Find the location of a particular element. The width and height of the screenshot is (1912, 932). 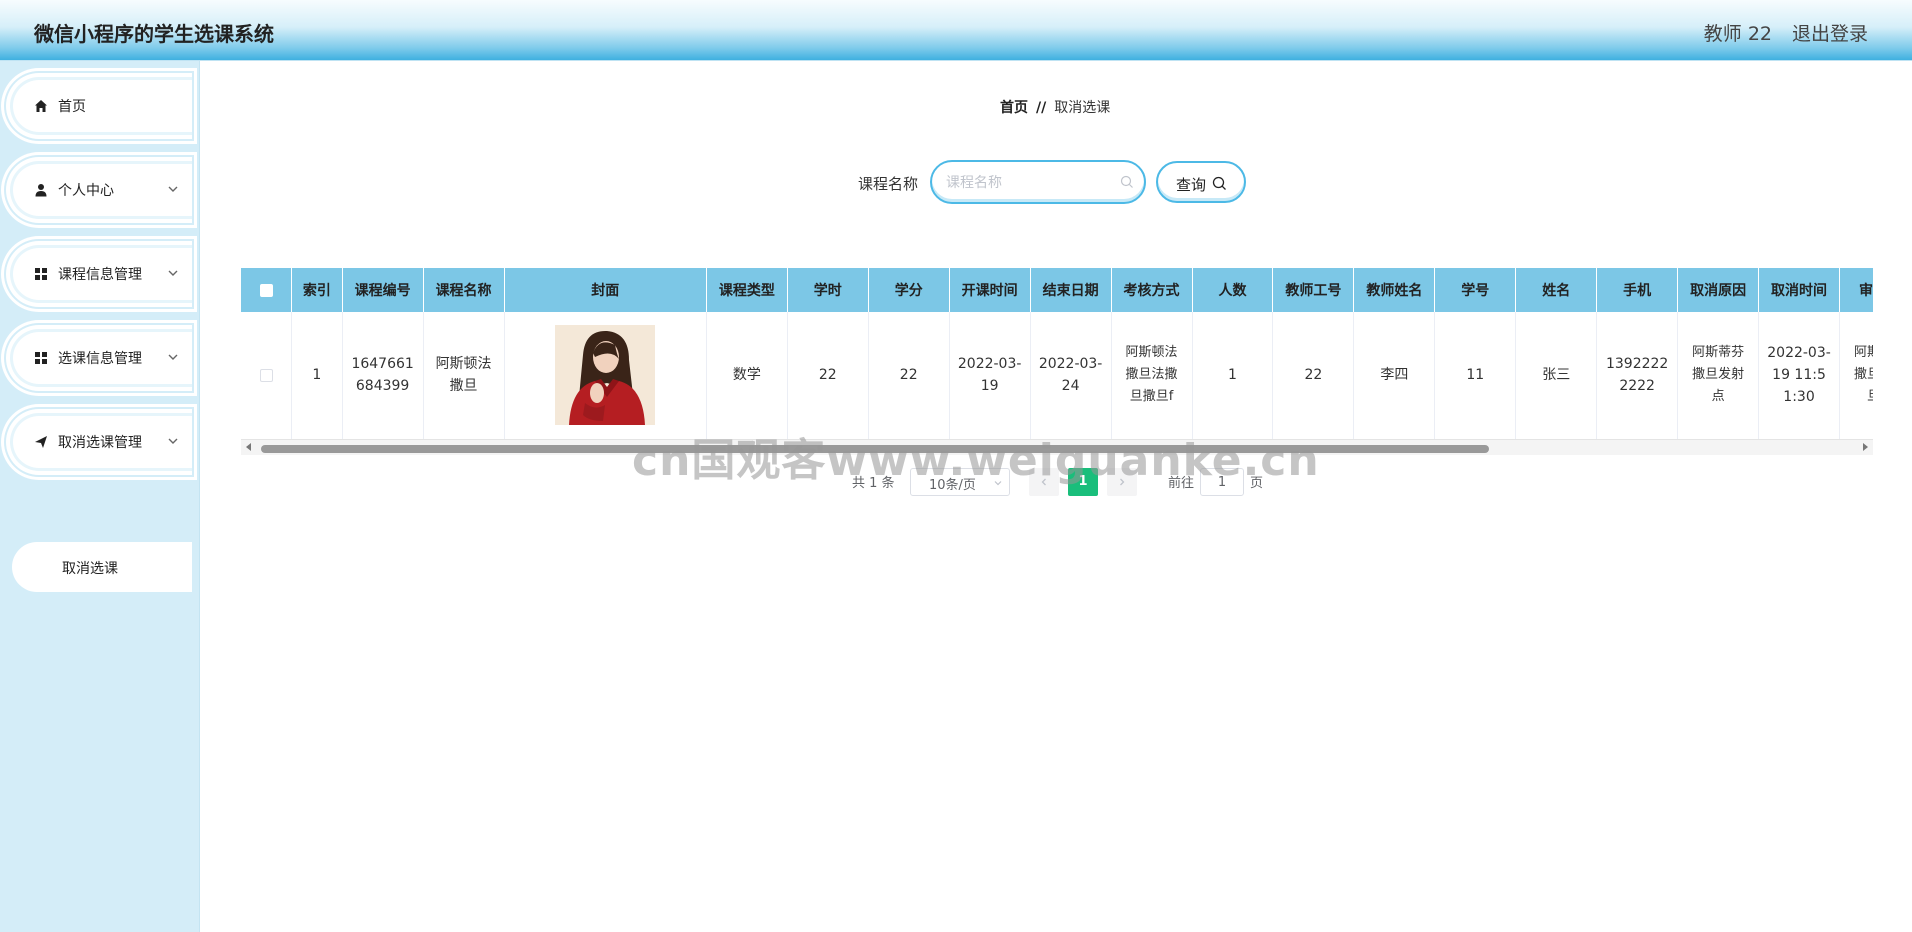

cell-course-type: 数学 is located at coordinates (747, 376).